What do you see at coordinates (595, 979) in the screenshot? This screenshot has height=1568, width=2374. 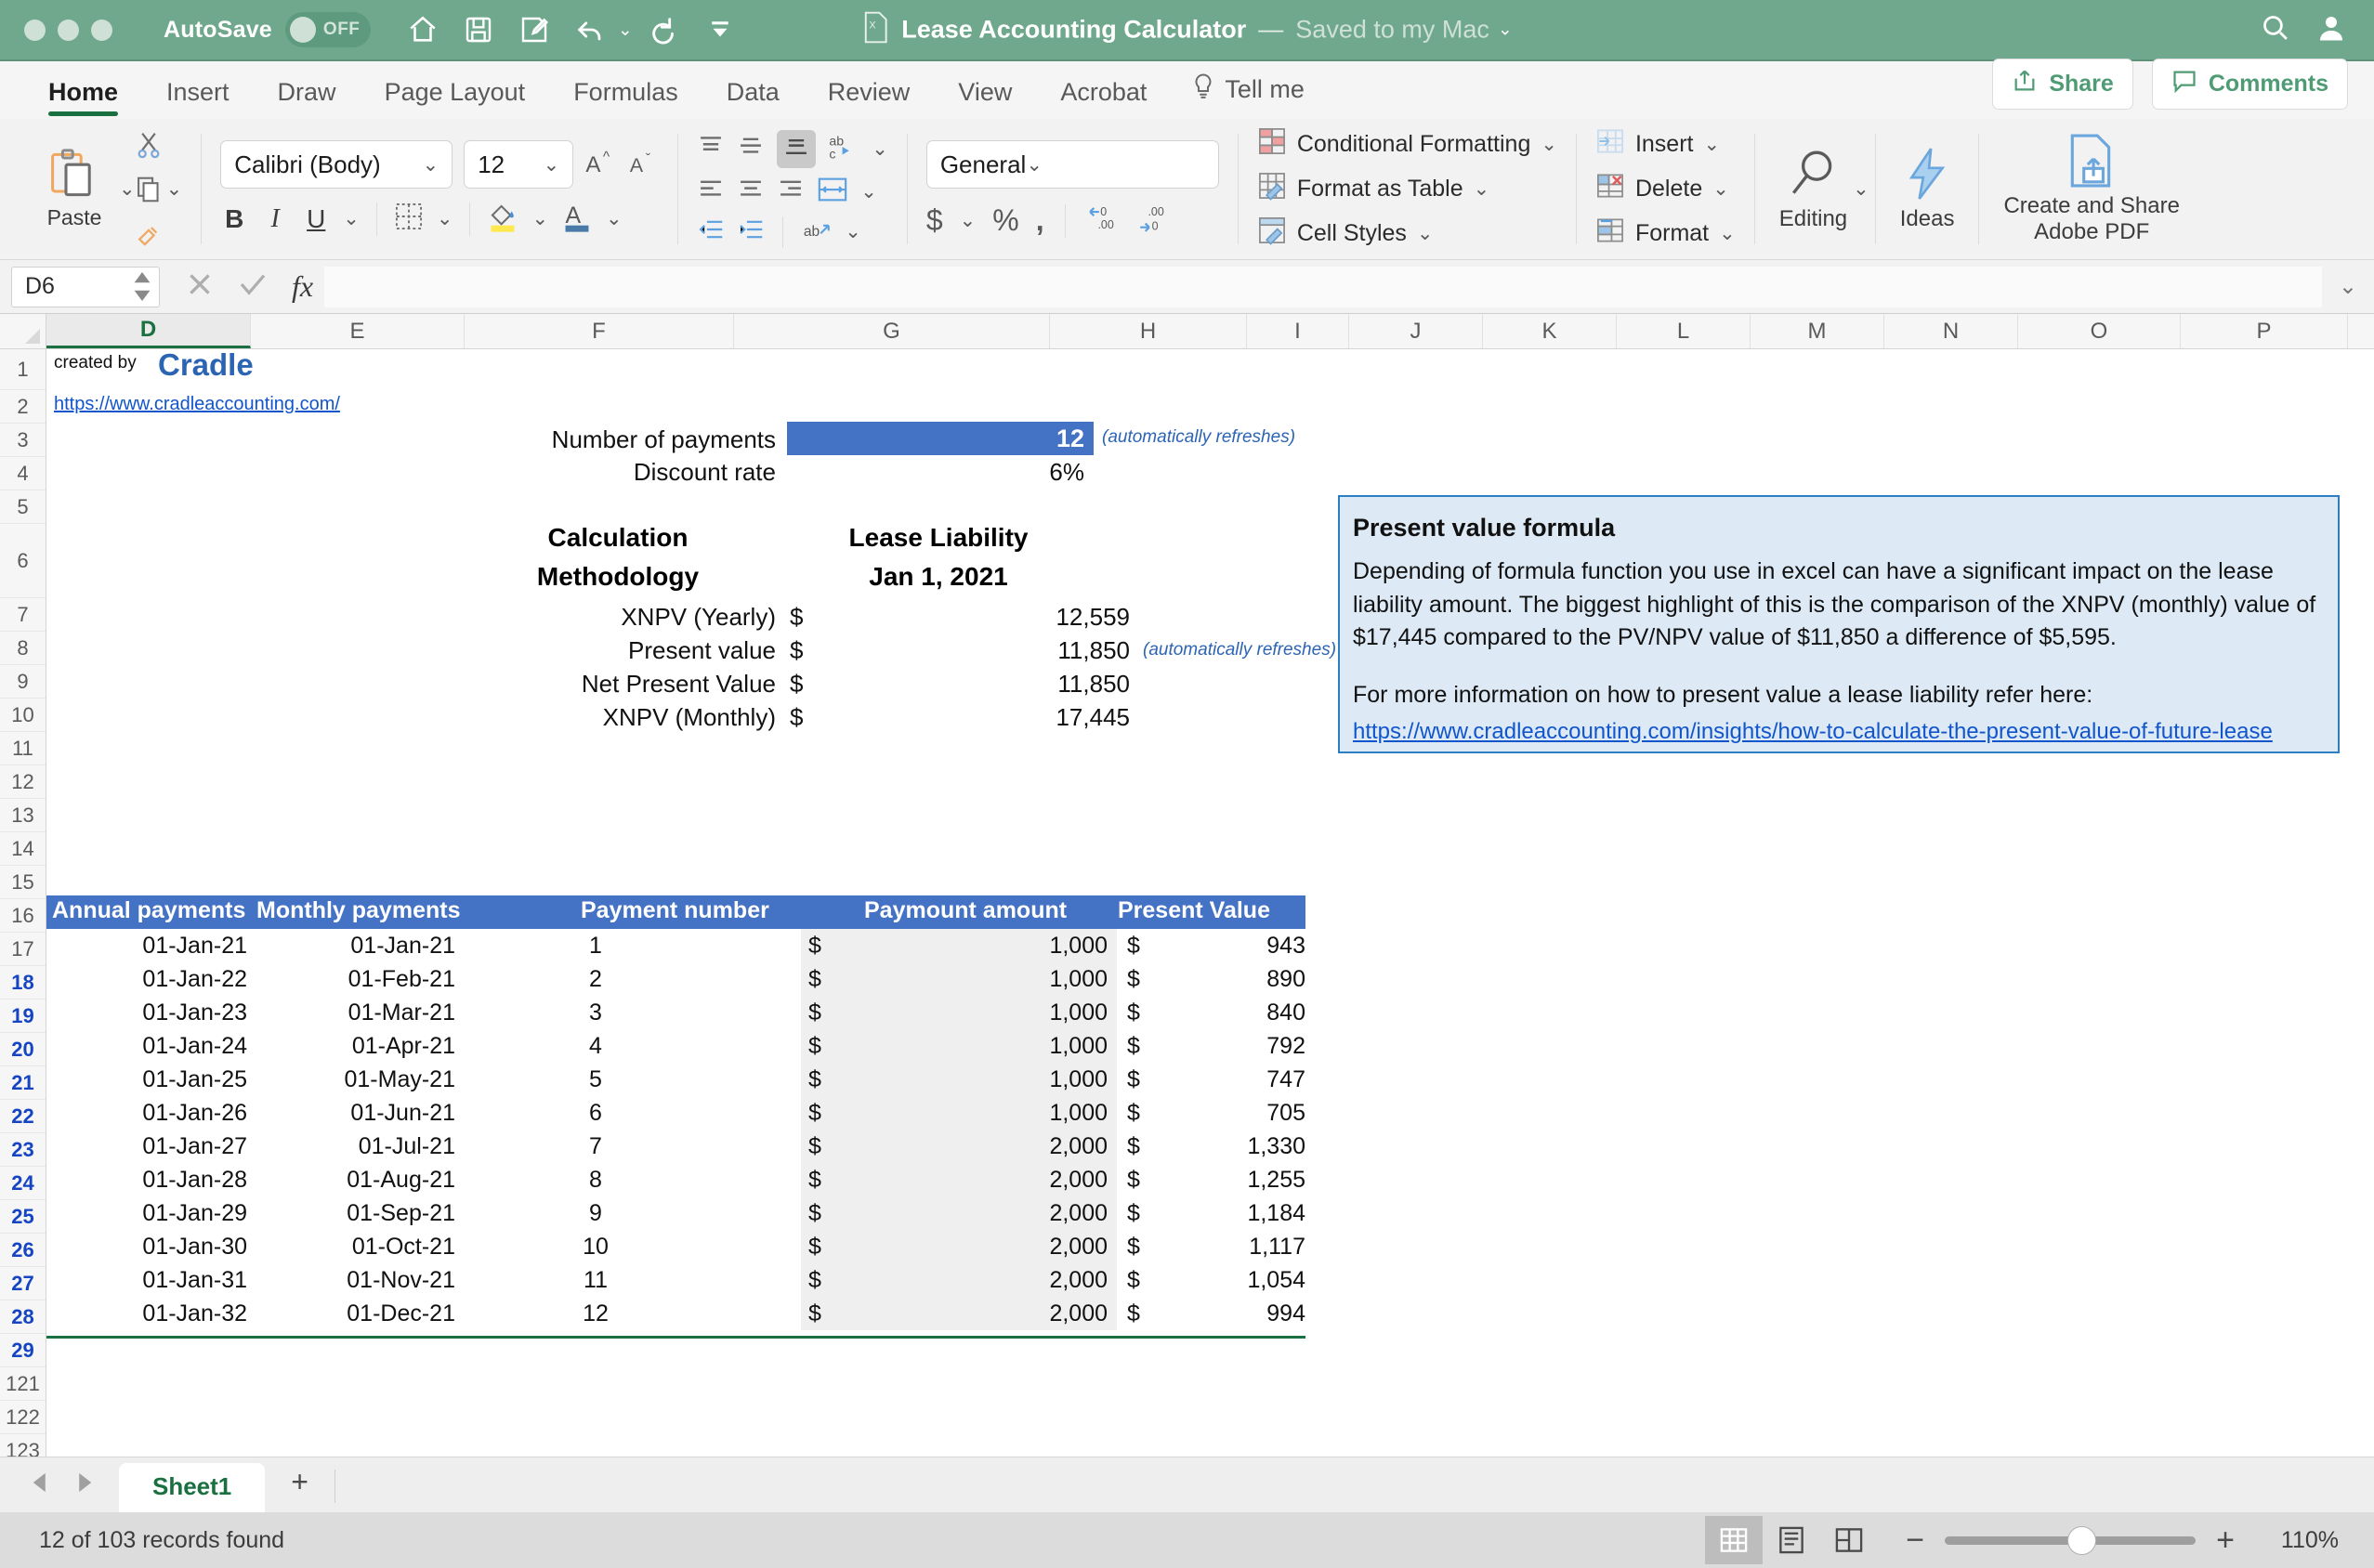 I see `table-cell-payment-number: 2` at bounding box center [595, 979].